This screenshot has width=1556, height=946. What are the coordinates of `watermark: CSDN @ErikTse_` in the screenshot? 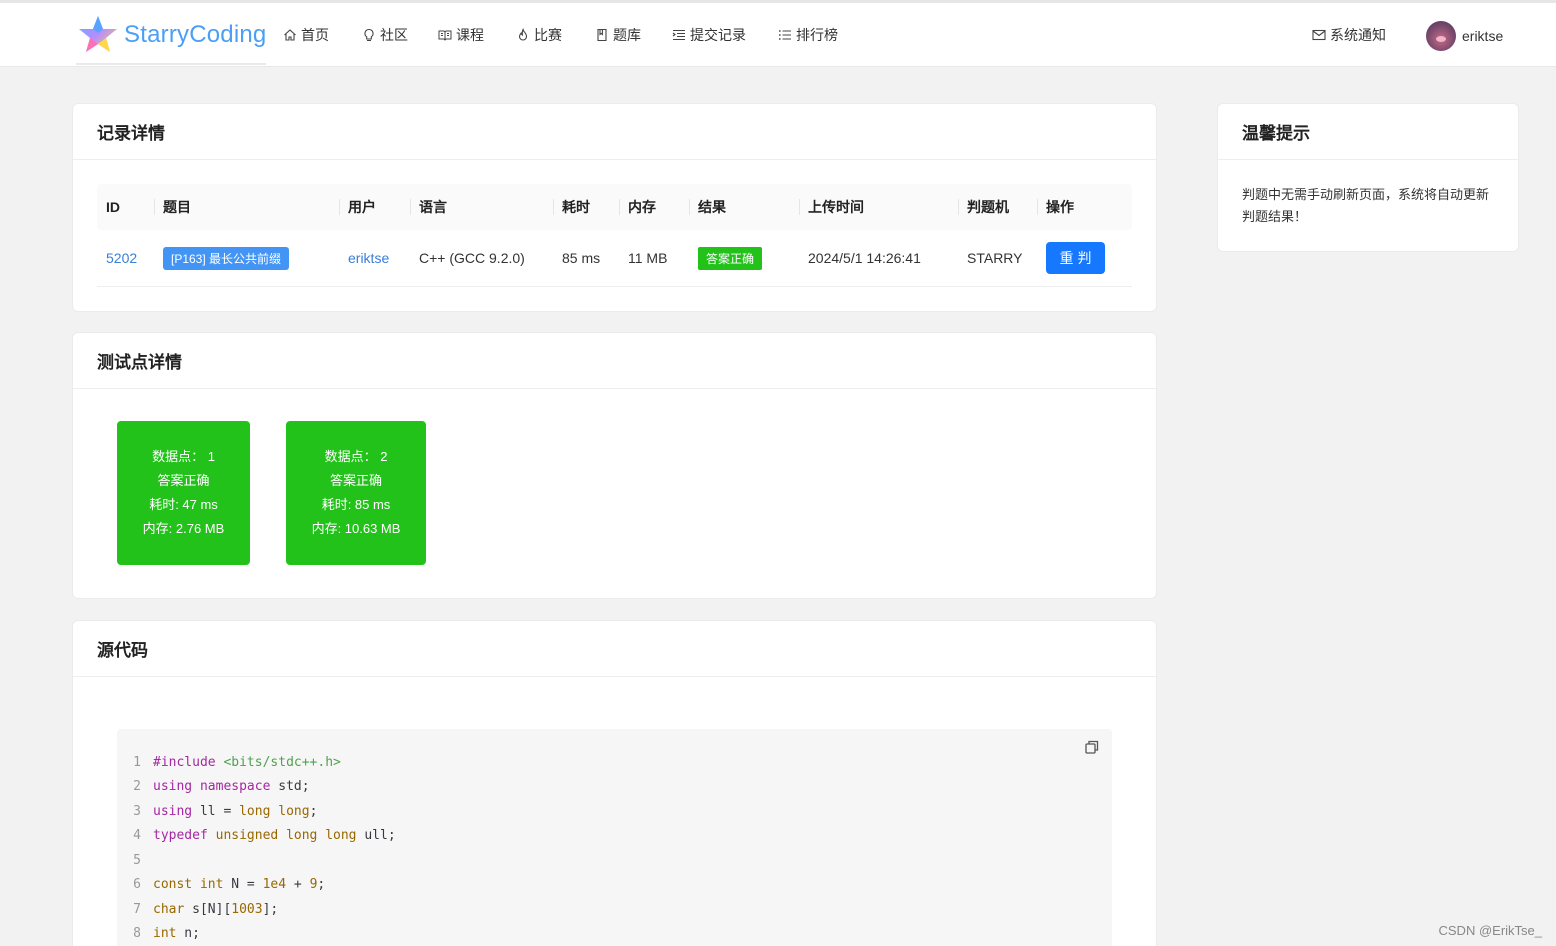 It's located at (1490, 930).